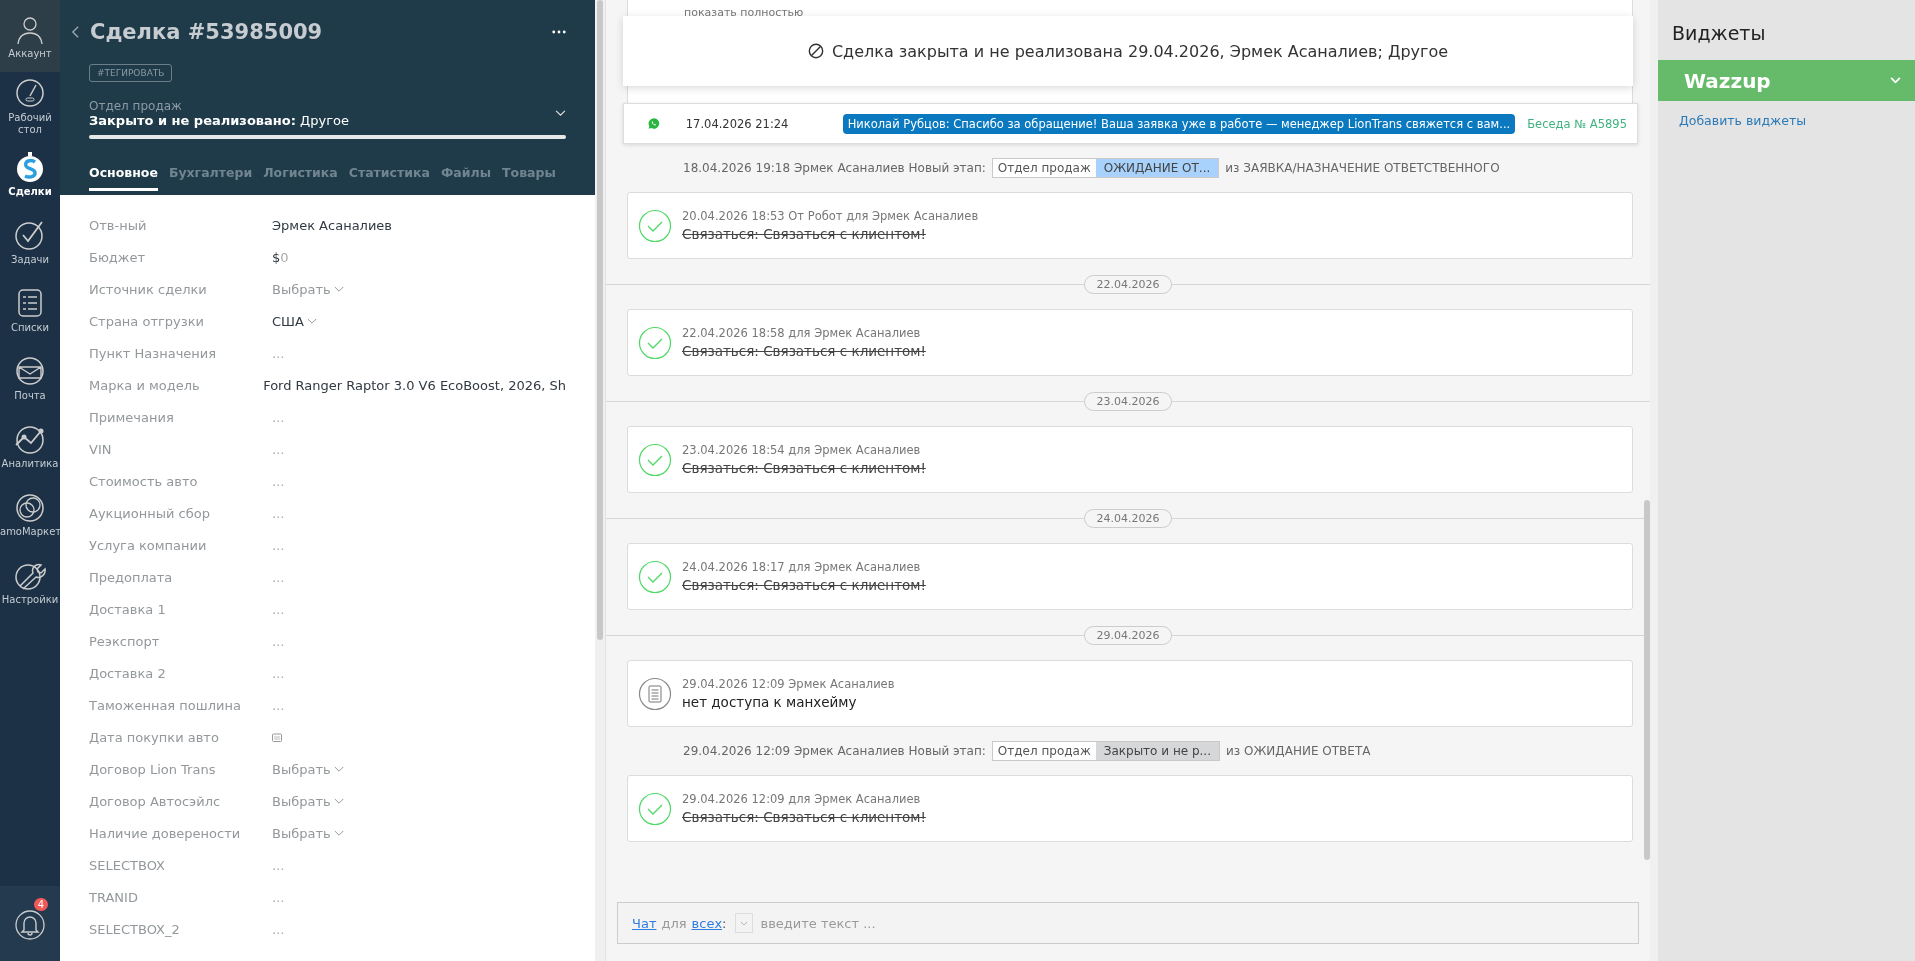 This screenshot has height=961, width=1915. Describe the element at coordinates (770, 702) in the screenshot. I see `note-text: нет доступа к манхейму` at that location.